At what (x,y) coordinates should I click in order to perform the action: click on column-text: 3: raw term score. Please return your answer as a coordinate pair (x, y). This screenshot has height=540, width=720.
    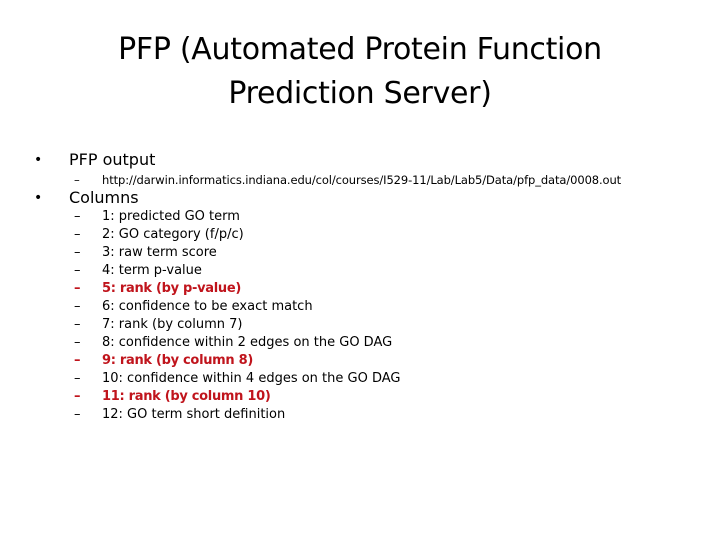
    Looking at the image, I should click on (159, 252).